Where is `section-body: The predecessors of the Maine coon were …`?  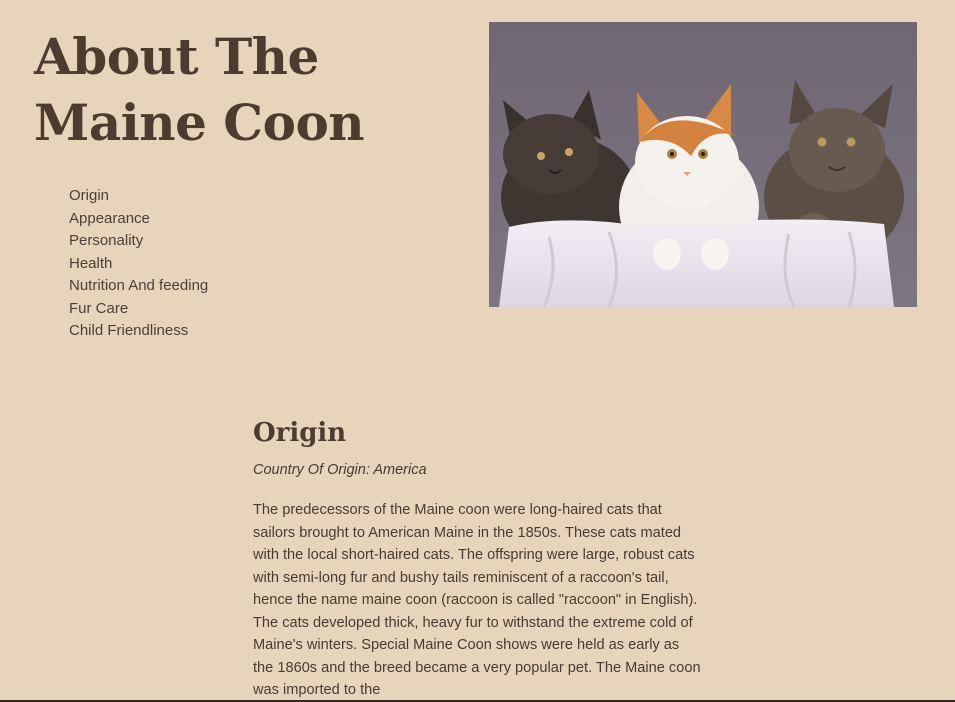
section-body: The predecessors of the Maine coon were … is located at coordinates (477, 600).